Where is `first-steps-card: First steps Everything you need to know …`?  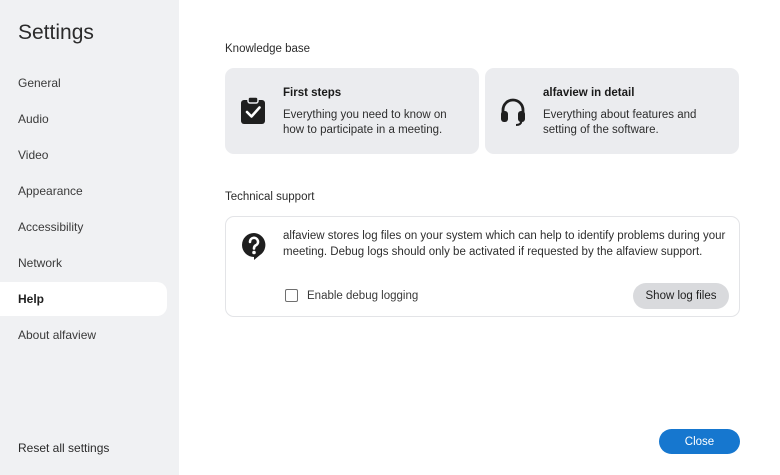 first-steps-card: First steps Everything you need to know … is located at coordinates (352, 111).